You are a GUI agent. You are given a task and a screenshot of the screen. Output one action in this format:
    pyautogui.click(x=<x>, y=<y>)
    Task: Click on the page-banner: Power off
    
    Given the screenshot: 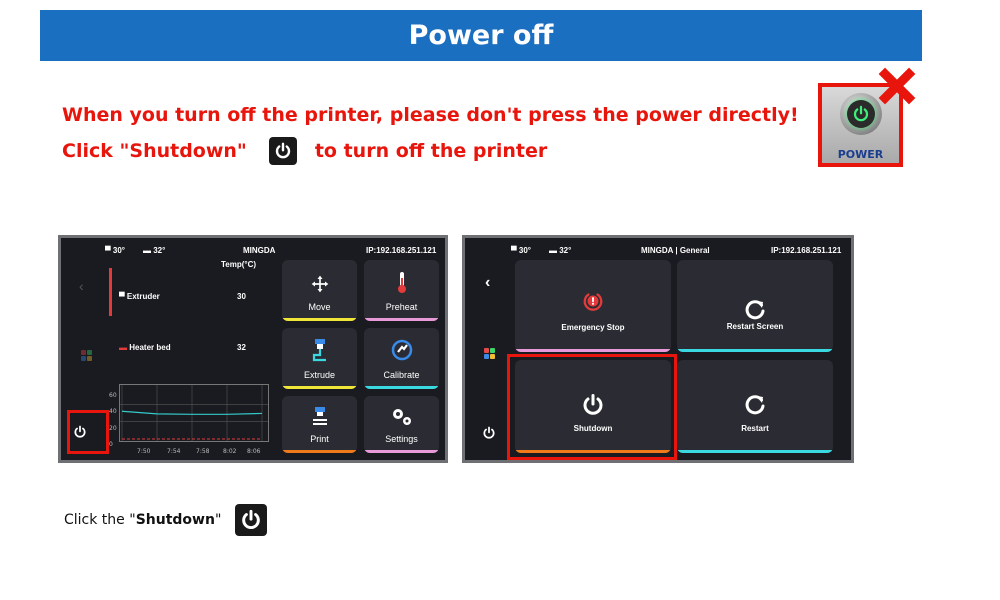 What is the action you would take?
    pyautogui.click(x=481, y=35)
    